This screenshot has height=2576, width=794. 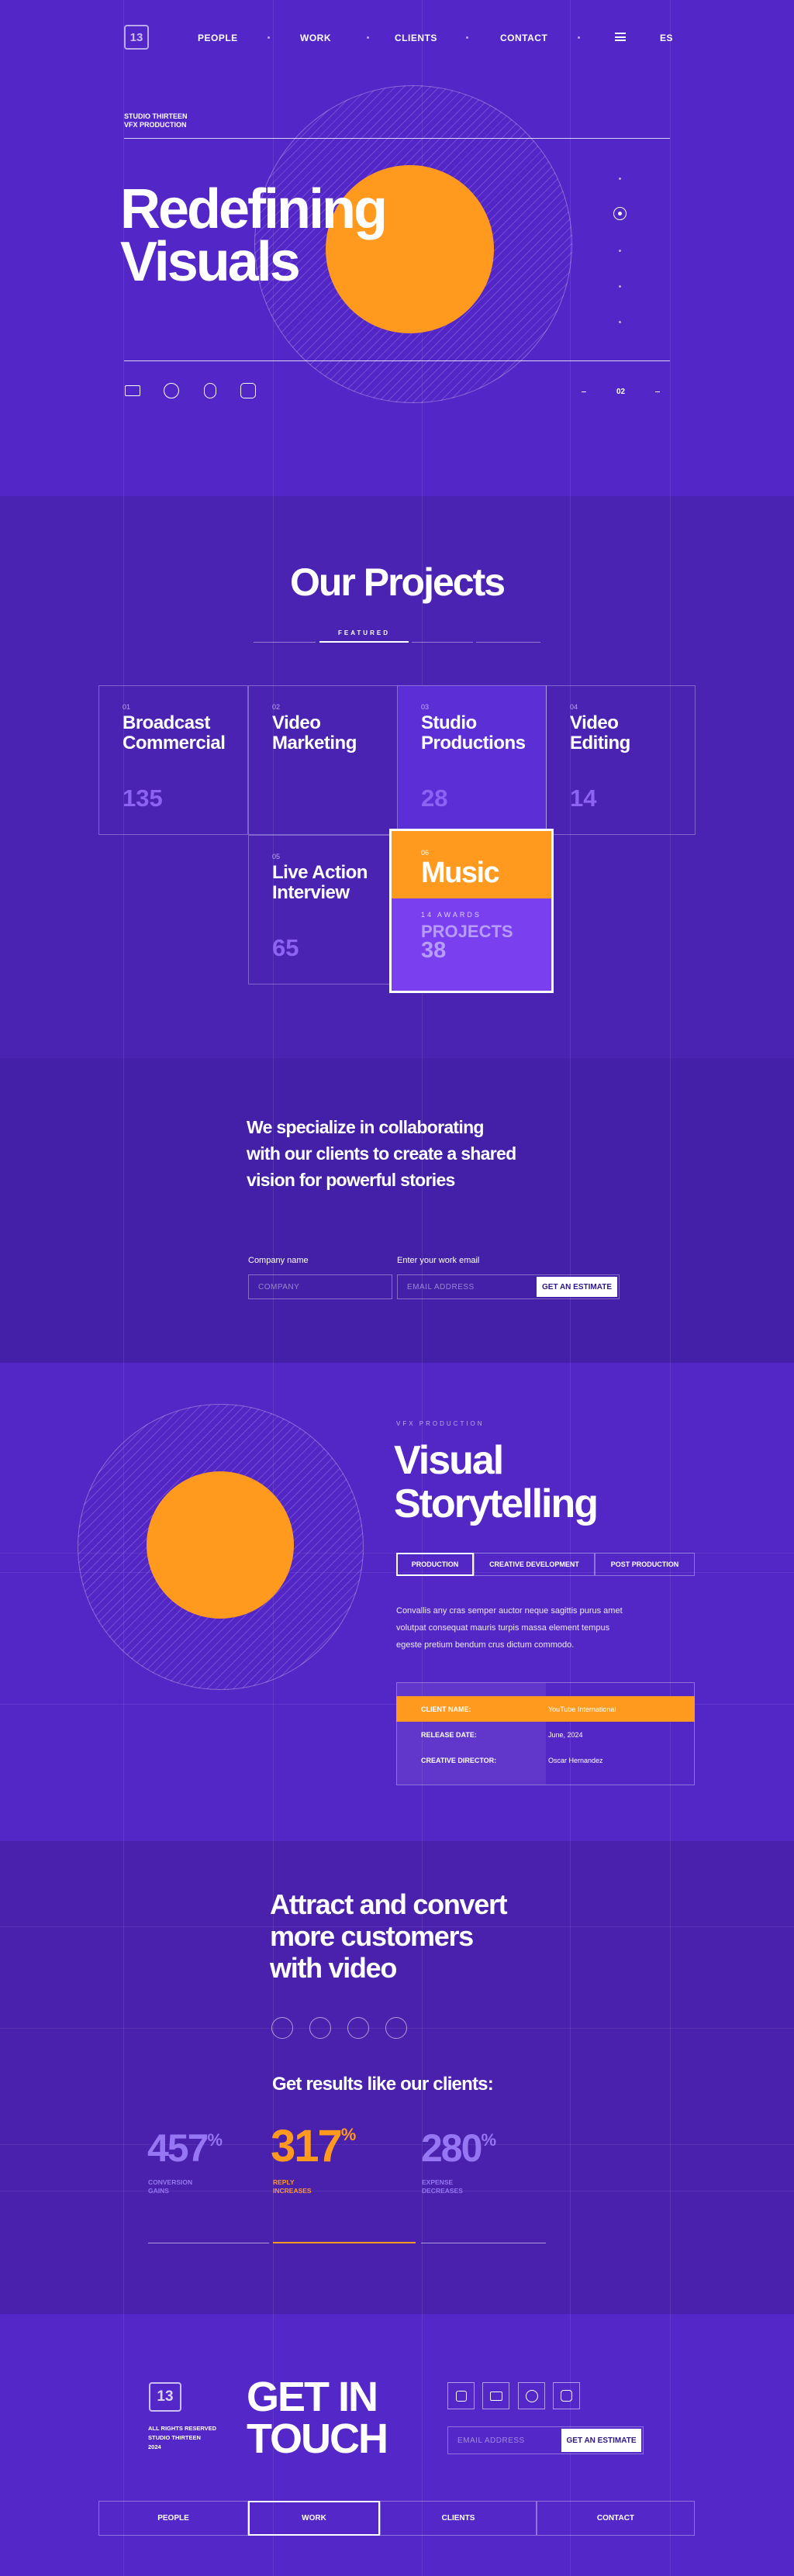 What do you see at coordinates (616, 2518) in the screenshot?
I see `footer-nav-contact: CONTACT` at bounding box center [616, 2518].